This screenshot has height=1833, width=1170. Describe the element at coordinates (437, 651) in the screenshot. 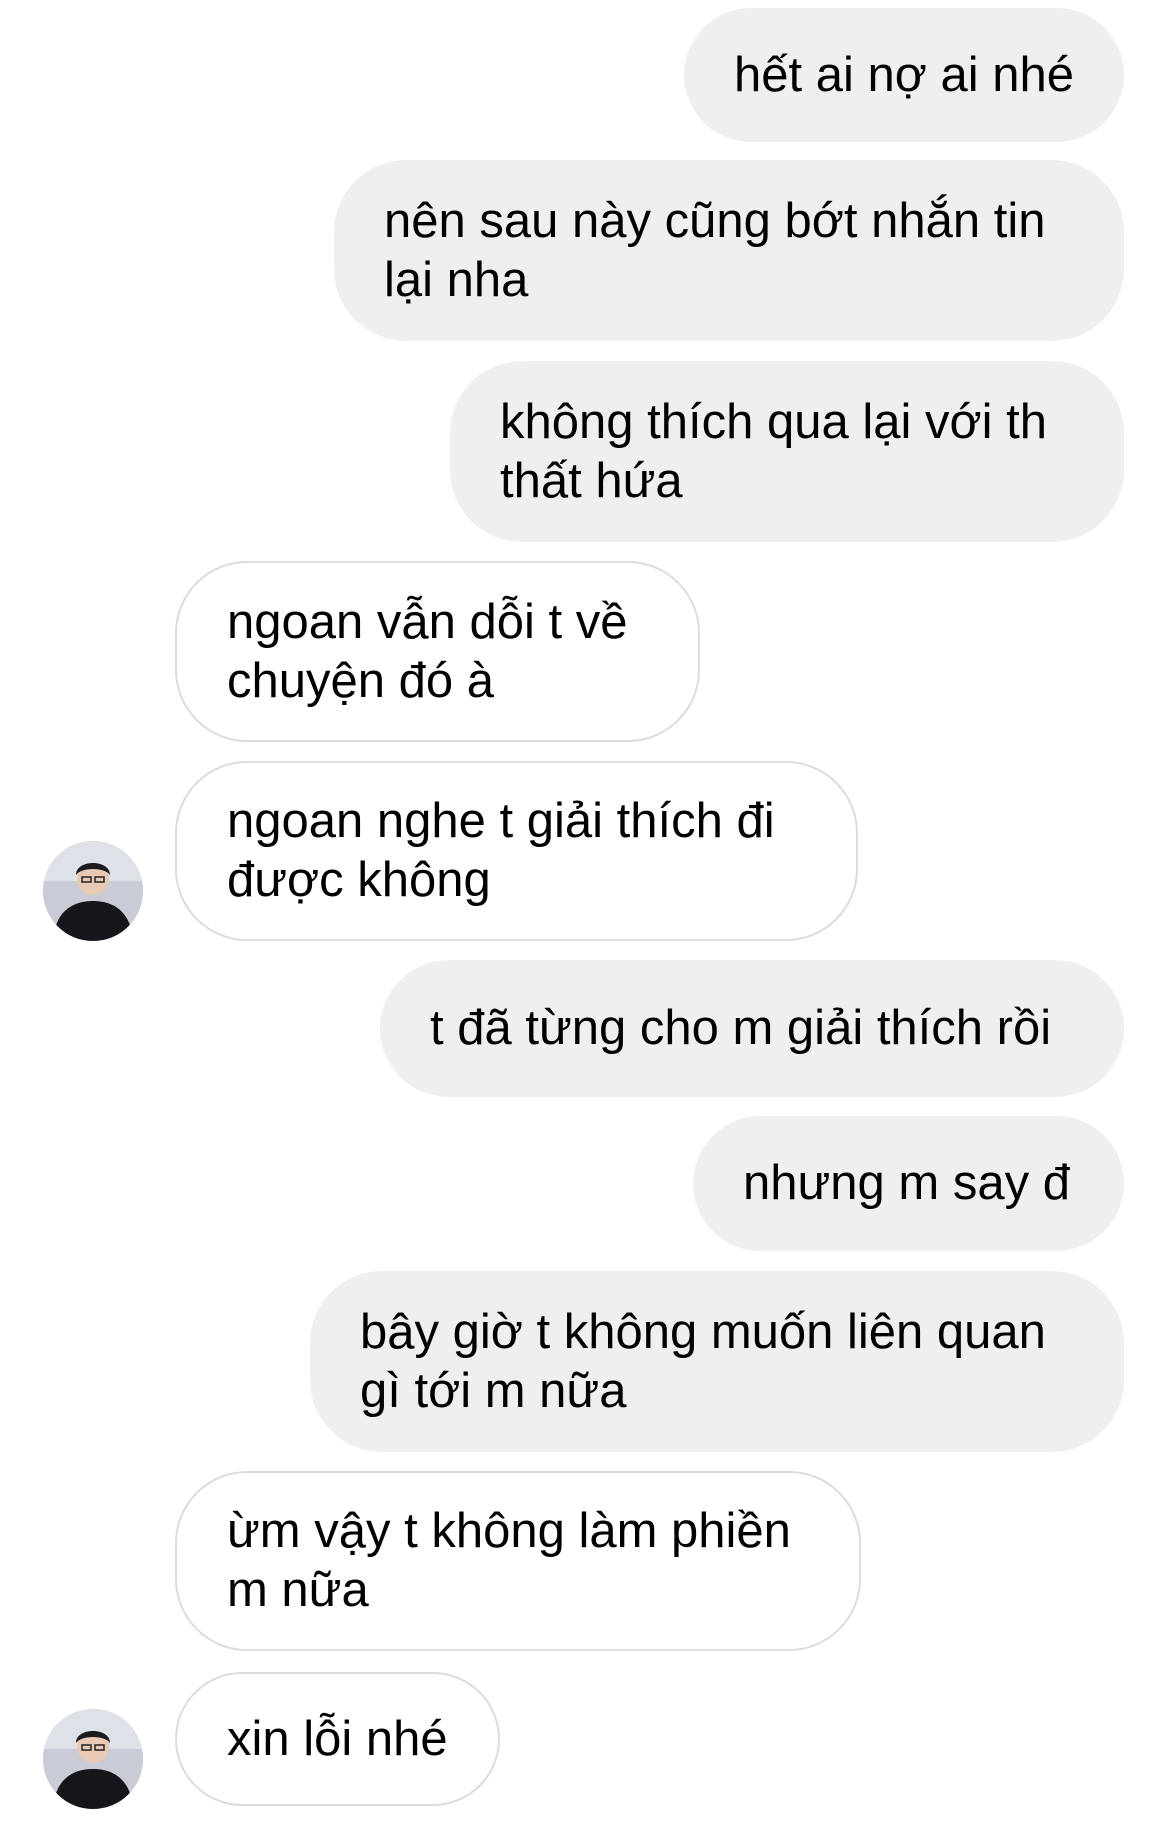

I see `message-bubble-incoming: ngoan vẫn dỗi t về chuyện đó à` at that location.